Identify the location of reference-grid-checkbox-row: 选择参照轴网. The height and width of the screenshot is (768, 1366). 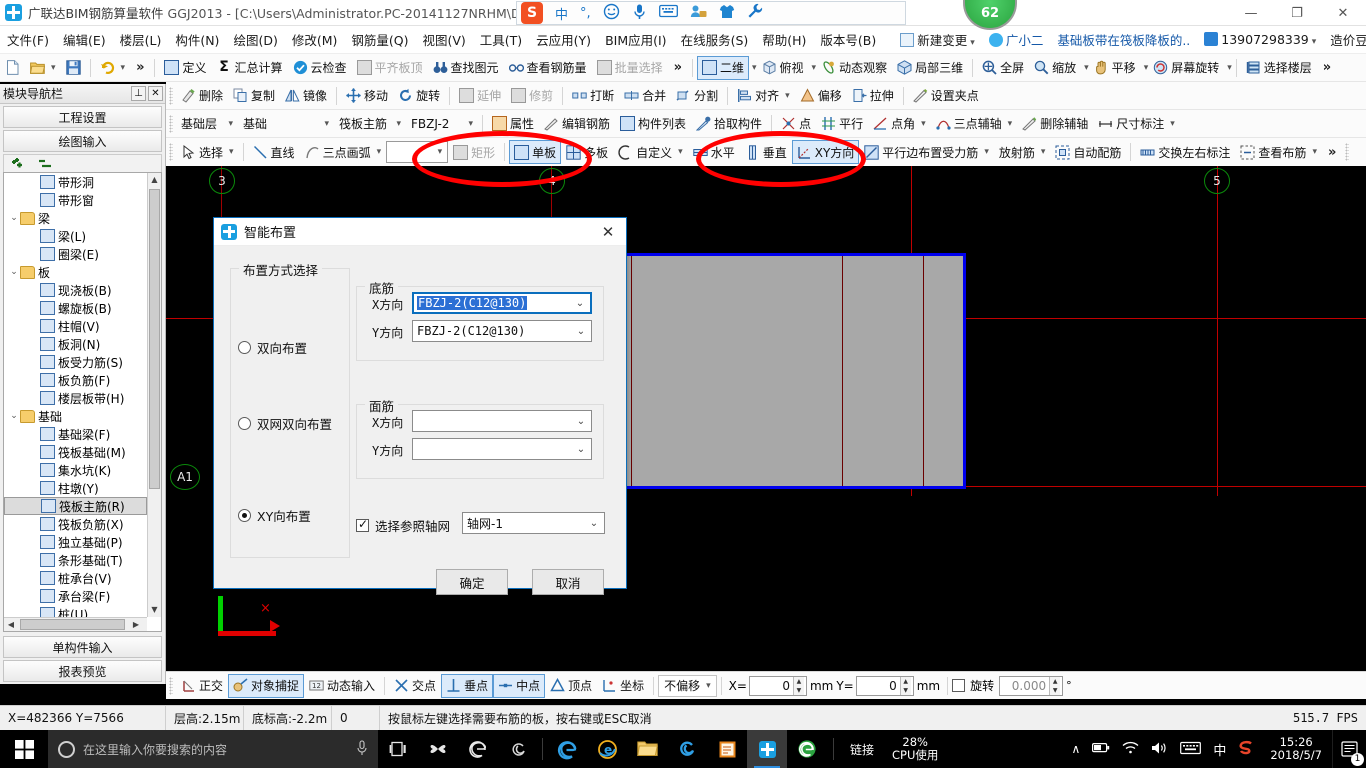
(403, 525).